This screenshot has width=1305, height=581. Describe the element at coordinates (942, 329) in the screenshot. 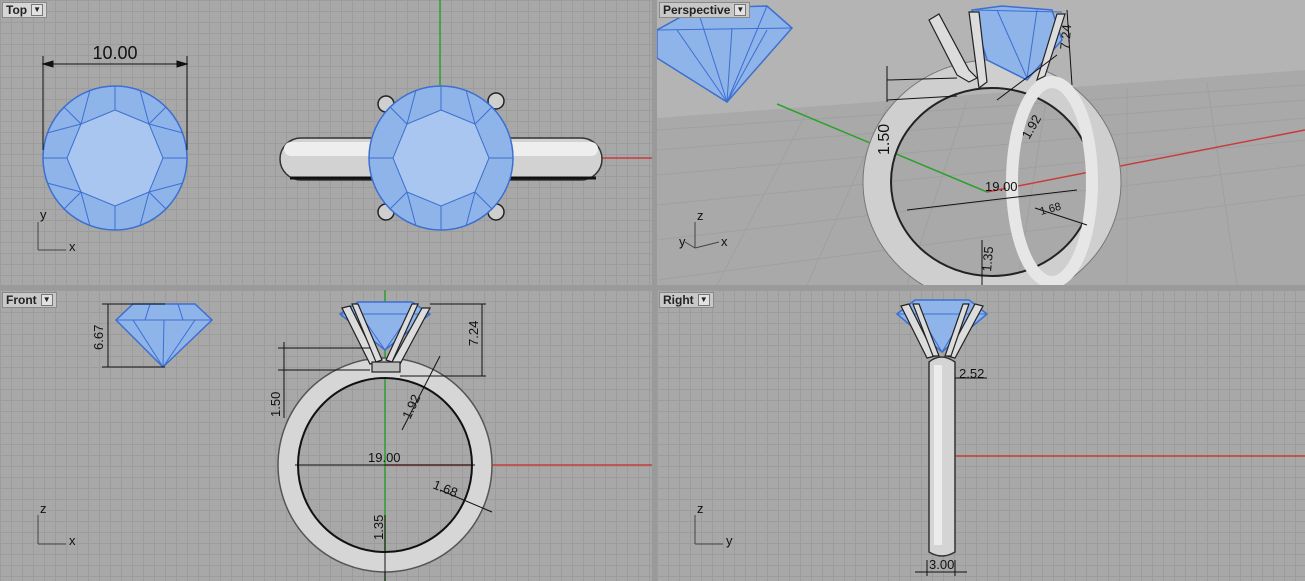

I see `ring-head-right` at that location.